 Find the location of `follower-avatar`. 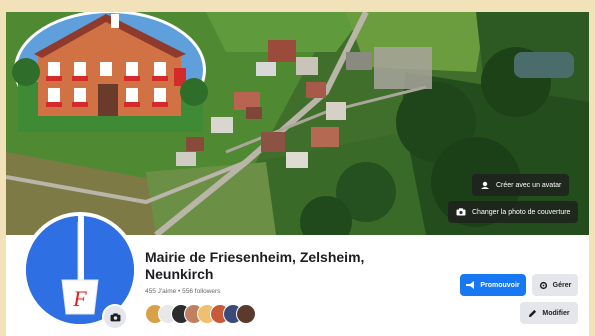

follower-avatar is located at coordinates (246, 314).